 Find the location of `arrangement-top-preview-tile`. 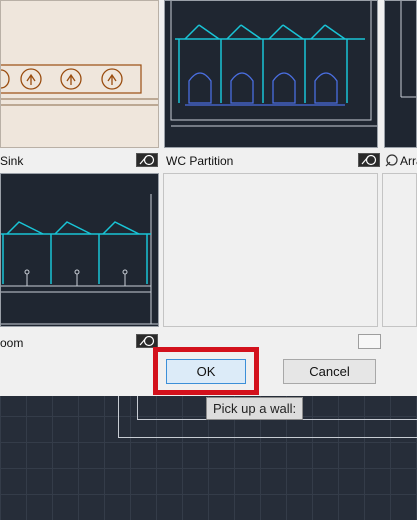

arrangement-top-preview-tile is located at coordinates (400, 74).